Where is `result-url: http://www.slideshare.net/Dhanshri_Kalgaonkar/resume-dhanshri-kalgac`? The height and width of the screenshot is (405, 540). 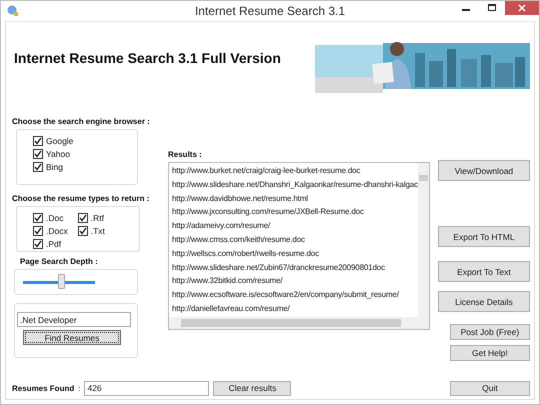 result-url: http://www.slideshare.net/Dhanshri_Kalgaonkar/resume-dhanshri-kalgac is located at coordinates (295, 185).